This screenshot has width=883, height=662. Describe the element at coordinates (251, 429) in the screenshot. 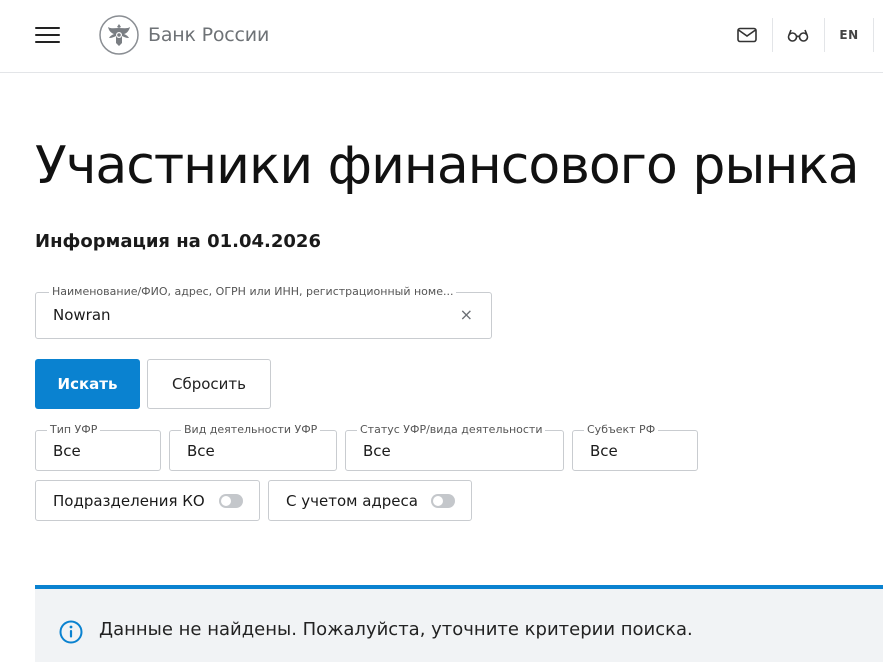

I see `filter-label: Вид деятельности УФР` at that location.